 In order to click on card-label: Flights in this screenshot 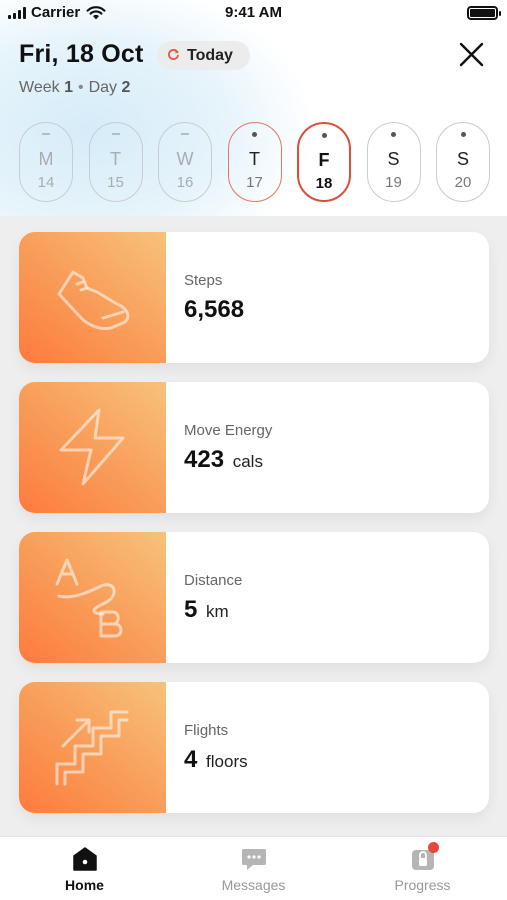, I will do `click(206, 730)`.